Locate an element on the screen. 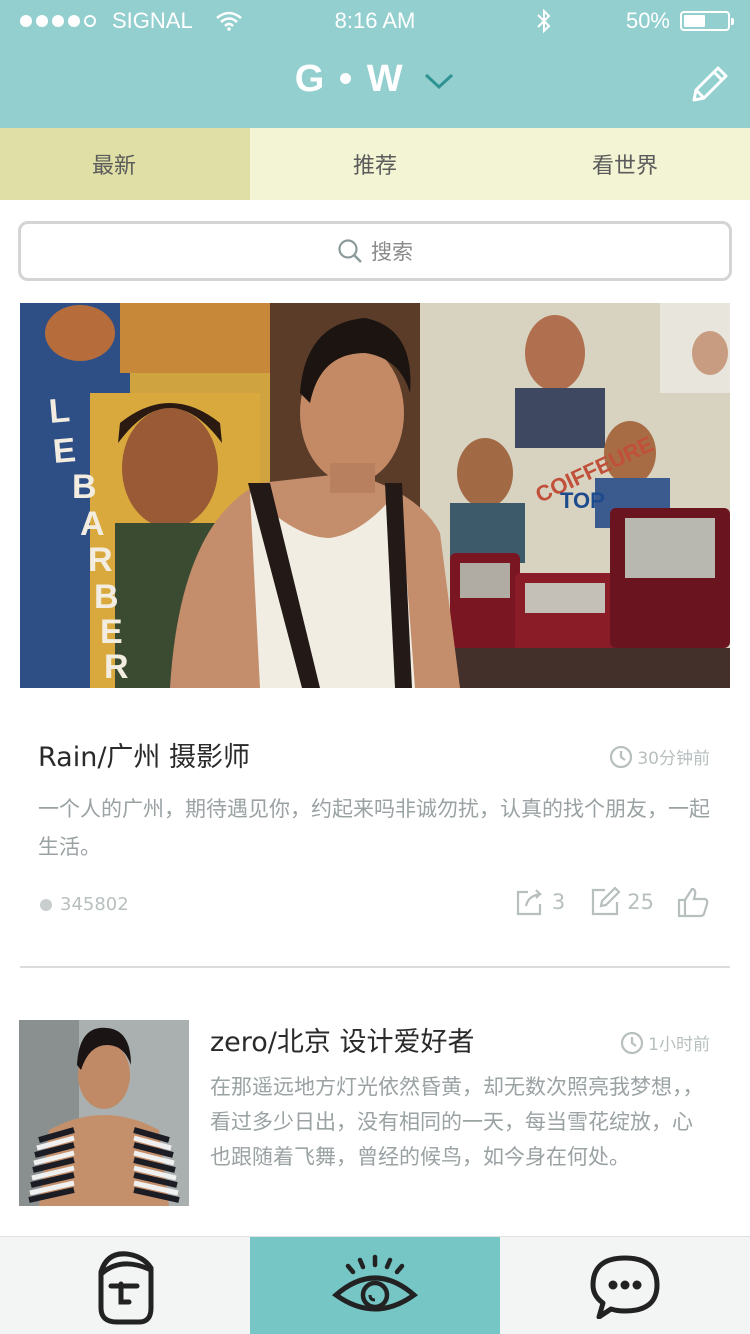  face-icon is located at coordinates (126, 1288).